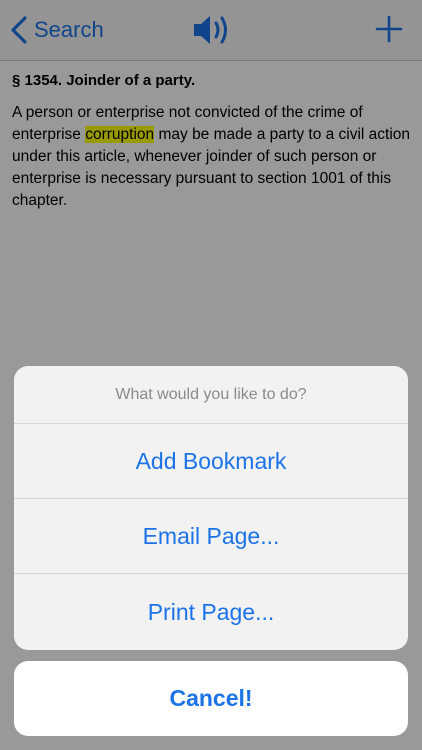  I want to click on action-sheet-prompt: What would you like to do?, so click(211, 395).